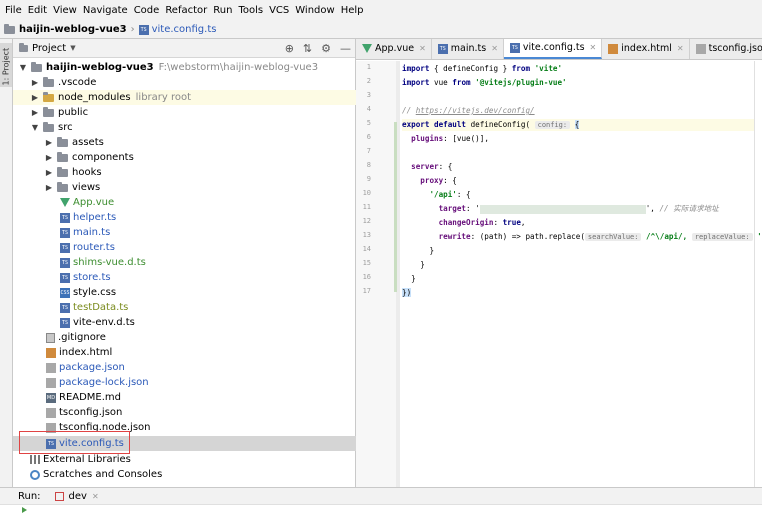 The image size is (762, 514). Describe the element at coordinates (184, 262) in the screenshot. I see `tree-item-shims-vue: TS shims-vue.d.ts` at that location.